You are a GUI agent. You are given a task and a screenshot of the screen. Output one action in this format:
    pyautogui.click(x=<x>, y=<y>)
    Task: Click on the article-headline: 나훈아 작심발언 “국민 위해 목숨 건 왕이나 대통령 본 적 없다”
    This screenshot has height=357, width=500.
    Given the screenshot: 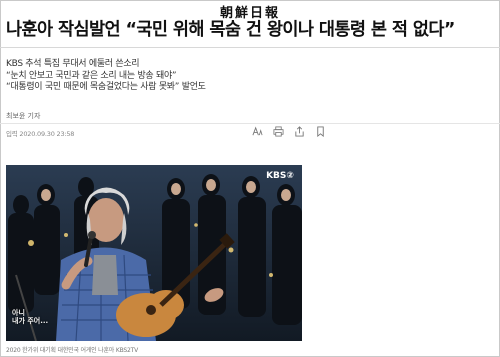 What is the action you would take?
    pyautogui.click(x=230, y=30)
    